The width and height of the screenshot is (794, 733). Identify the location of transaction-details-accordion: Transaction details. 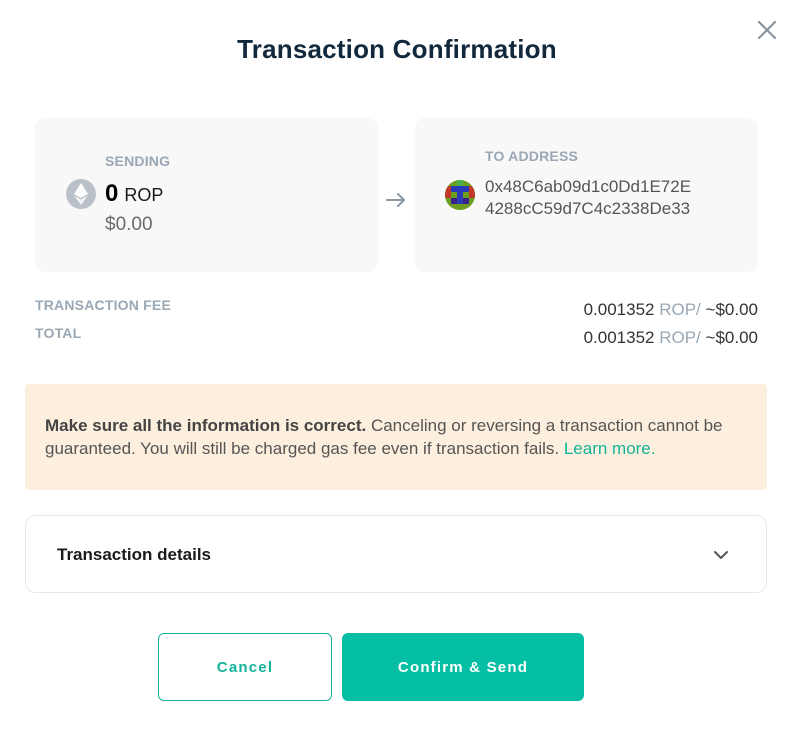
(396, 554).